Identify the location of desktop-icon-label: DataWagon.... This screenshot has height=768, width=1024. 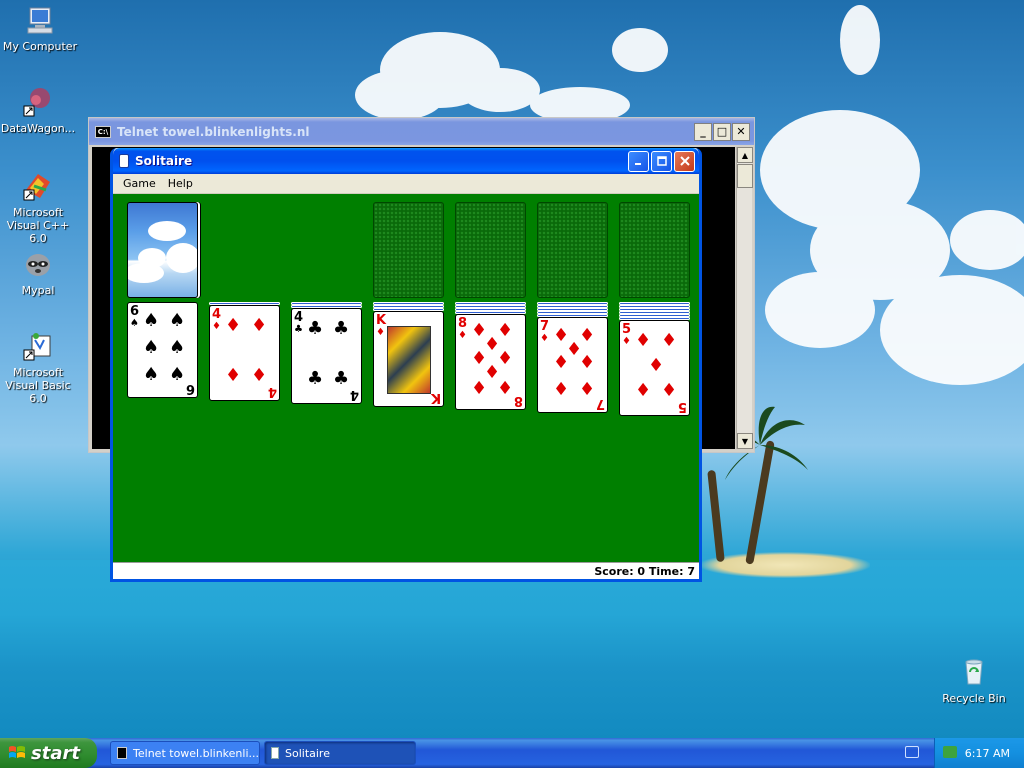
(38, 128).